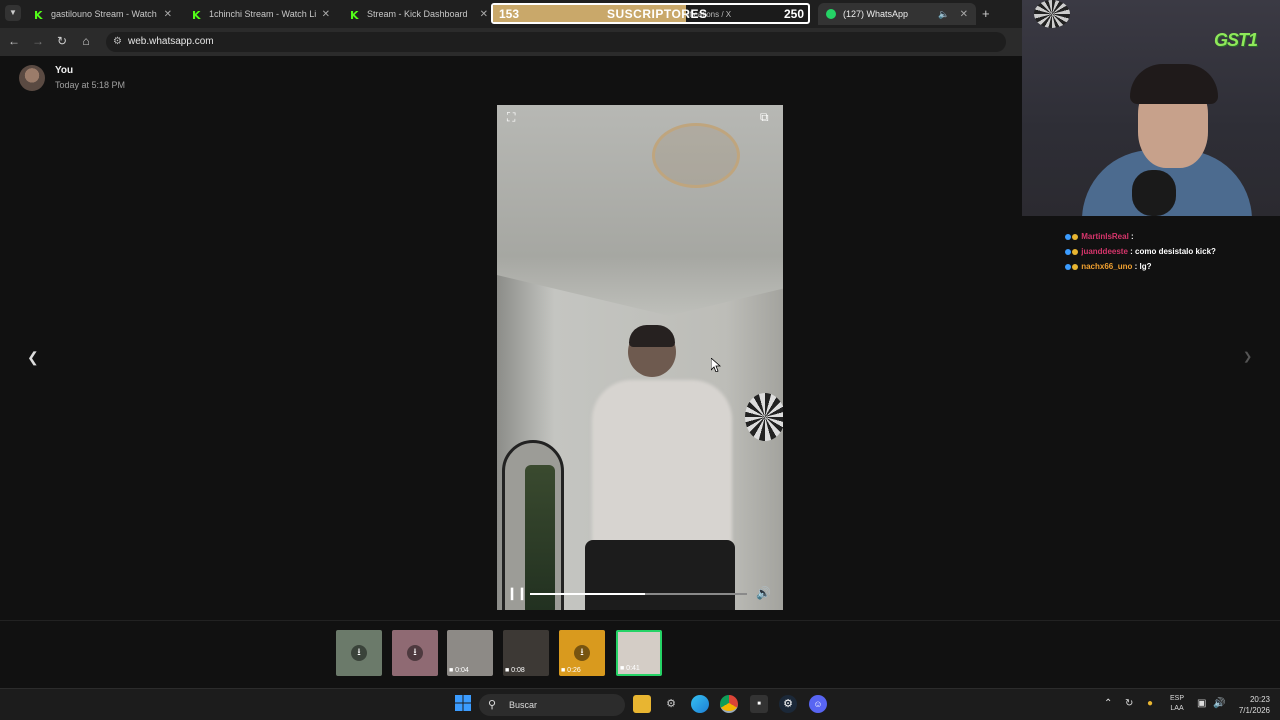  I want to click on tab-label: gastilouno Stream - Watch Live, so click(104, 14).